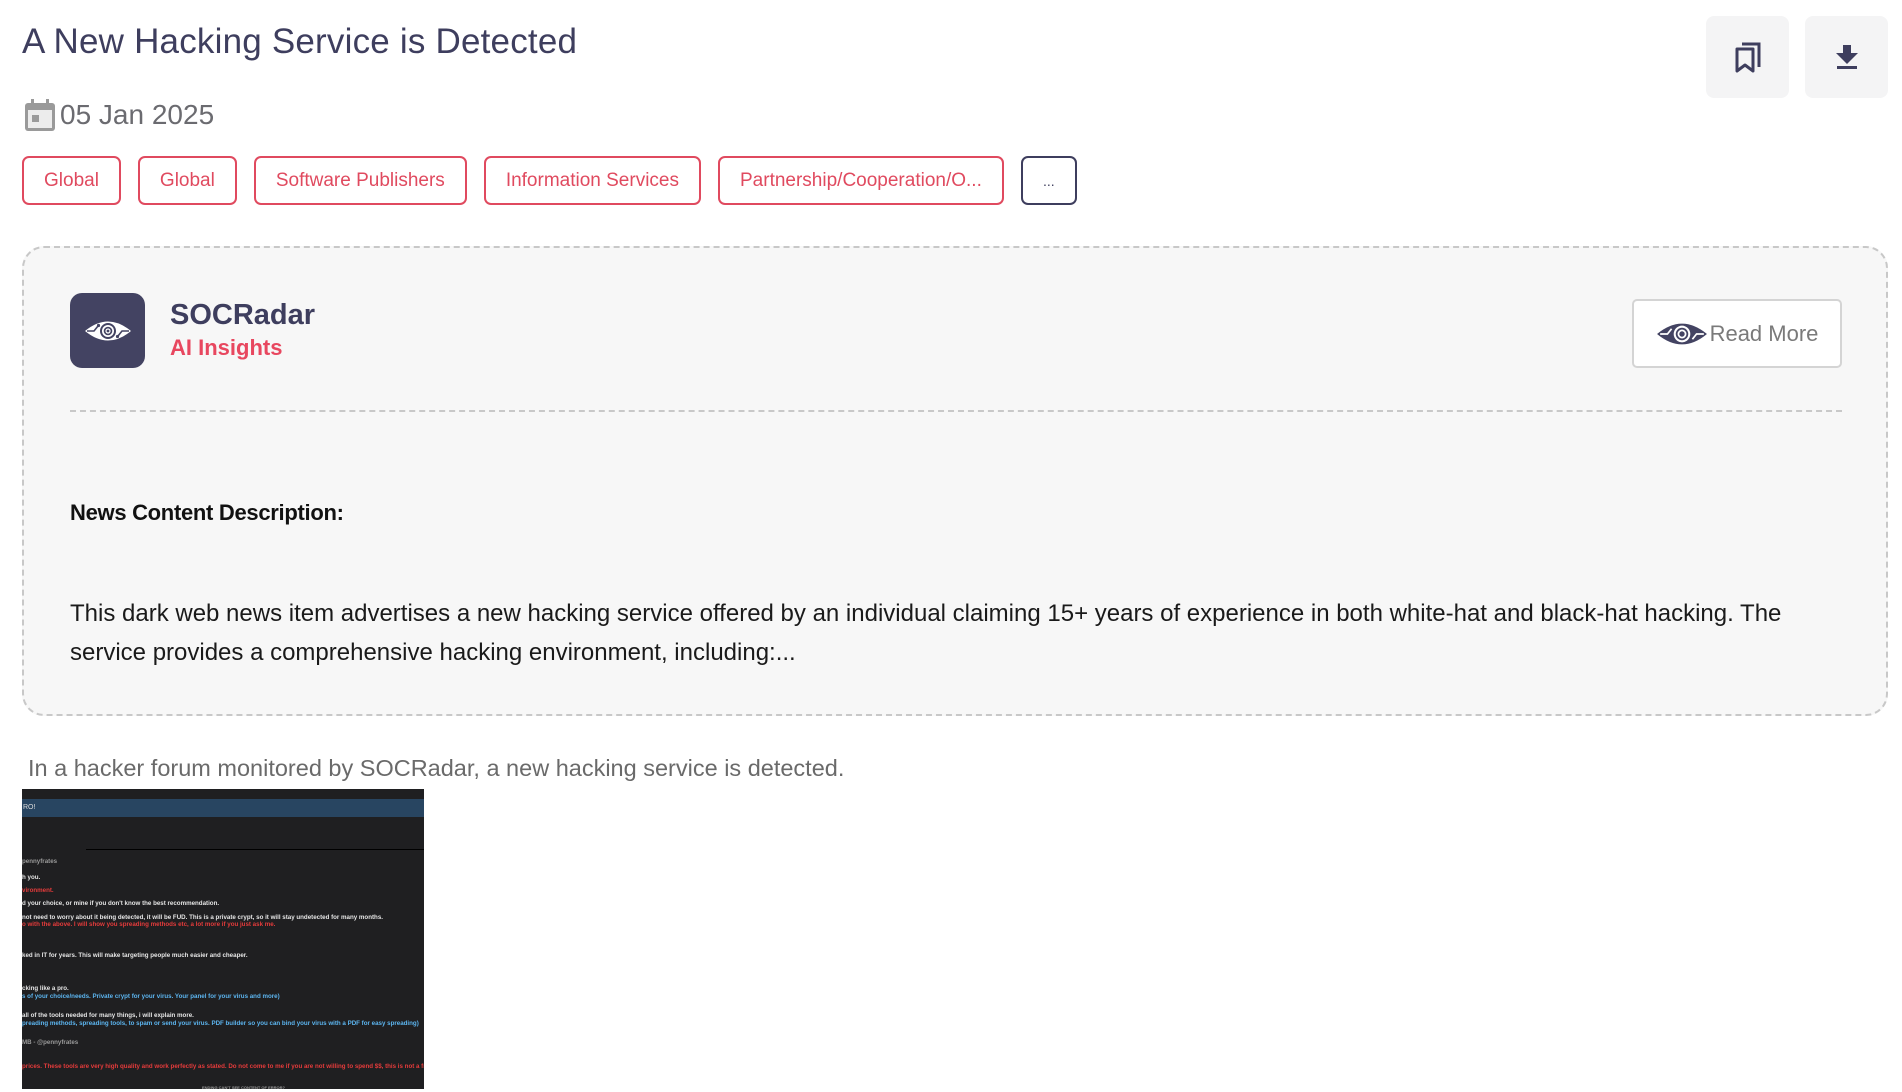 This screenshot has height=1092, width=1902. Describe the element at coordinates (187, 180) in the screenshot. I see `tag-country: Global` at that location.